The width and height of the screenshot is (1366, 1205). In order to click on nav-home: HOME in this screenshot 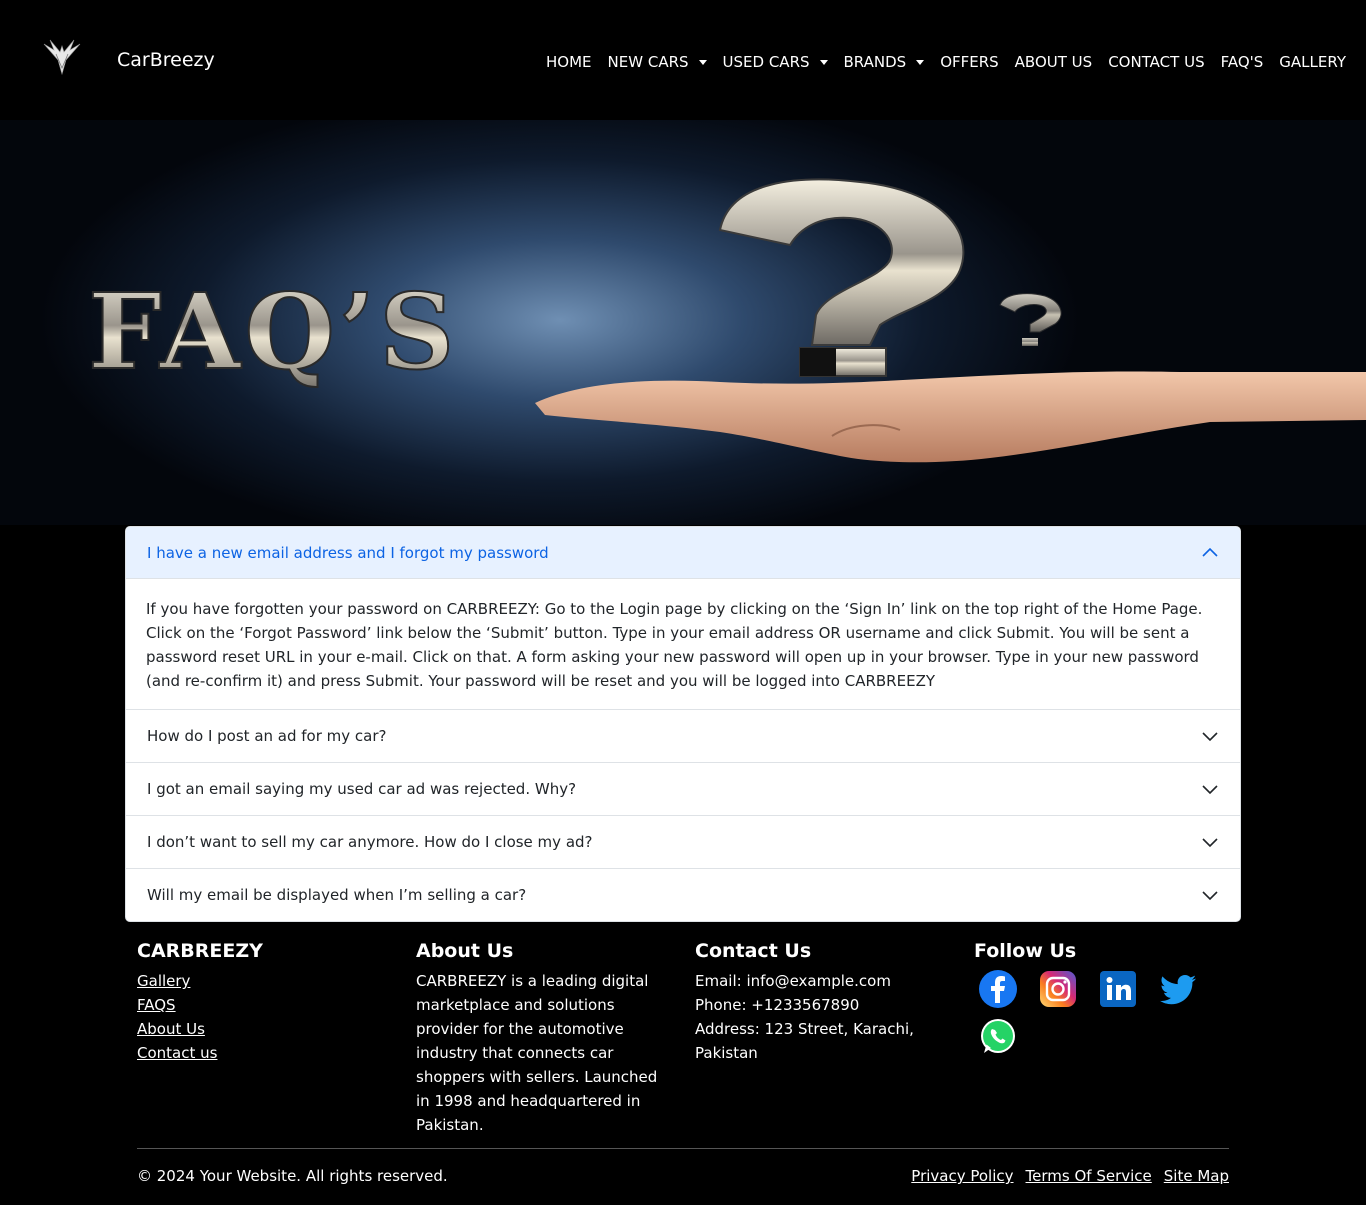, I will do `click(569, 62)`.